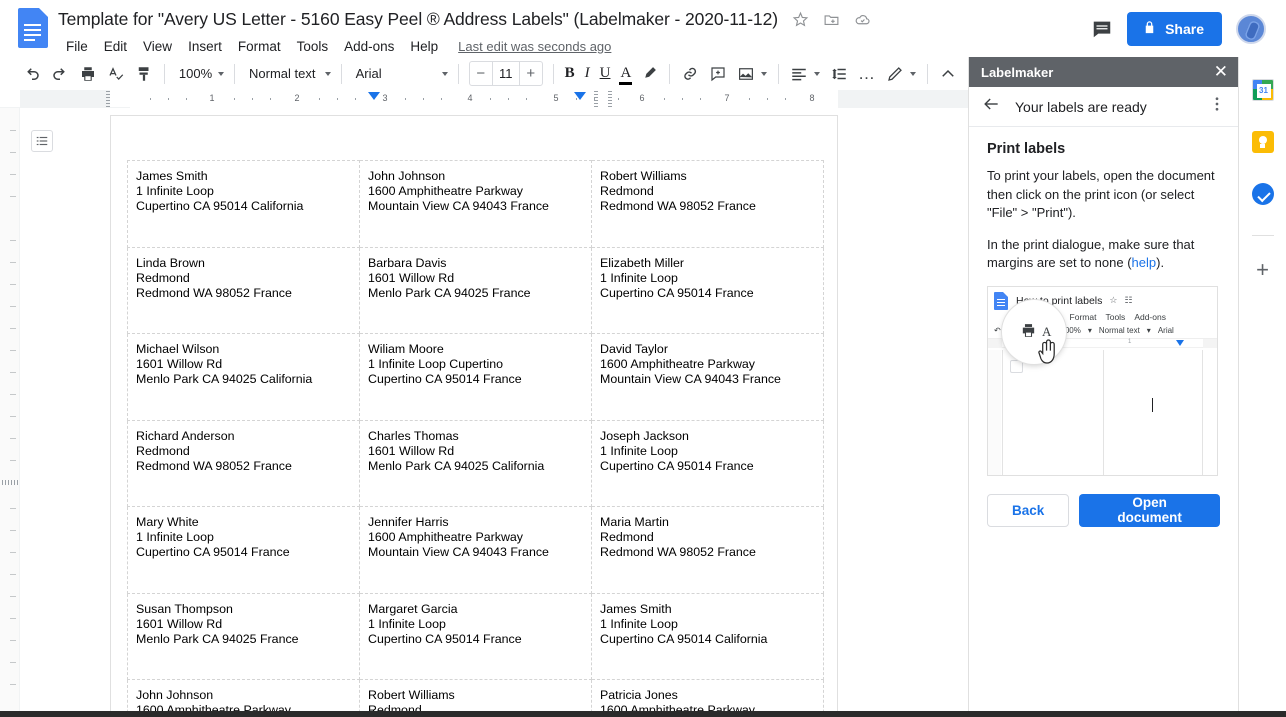 The height and width of the screenshot is (717, 1286). What do you see at coordinates (534, 46) in the screenshot?
I see `last-edit-status: Last edit was seconds ago` at bounding box center [534, 46].